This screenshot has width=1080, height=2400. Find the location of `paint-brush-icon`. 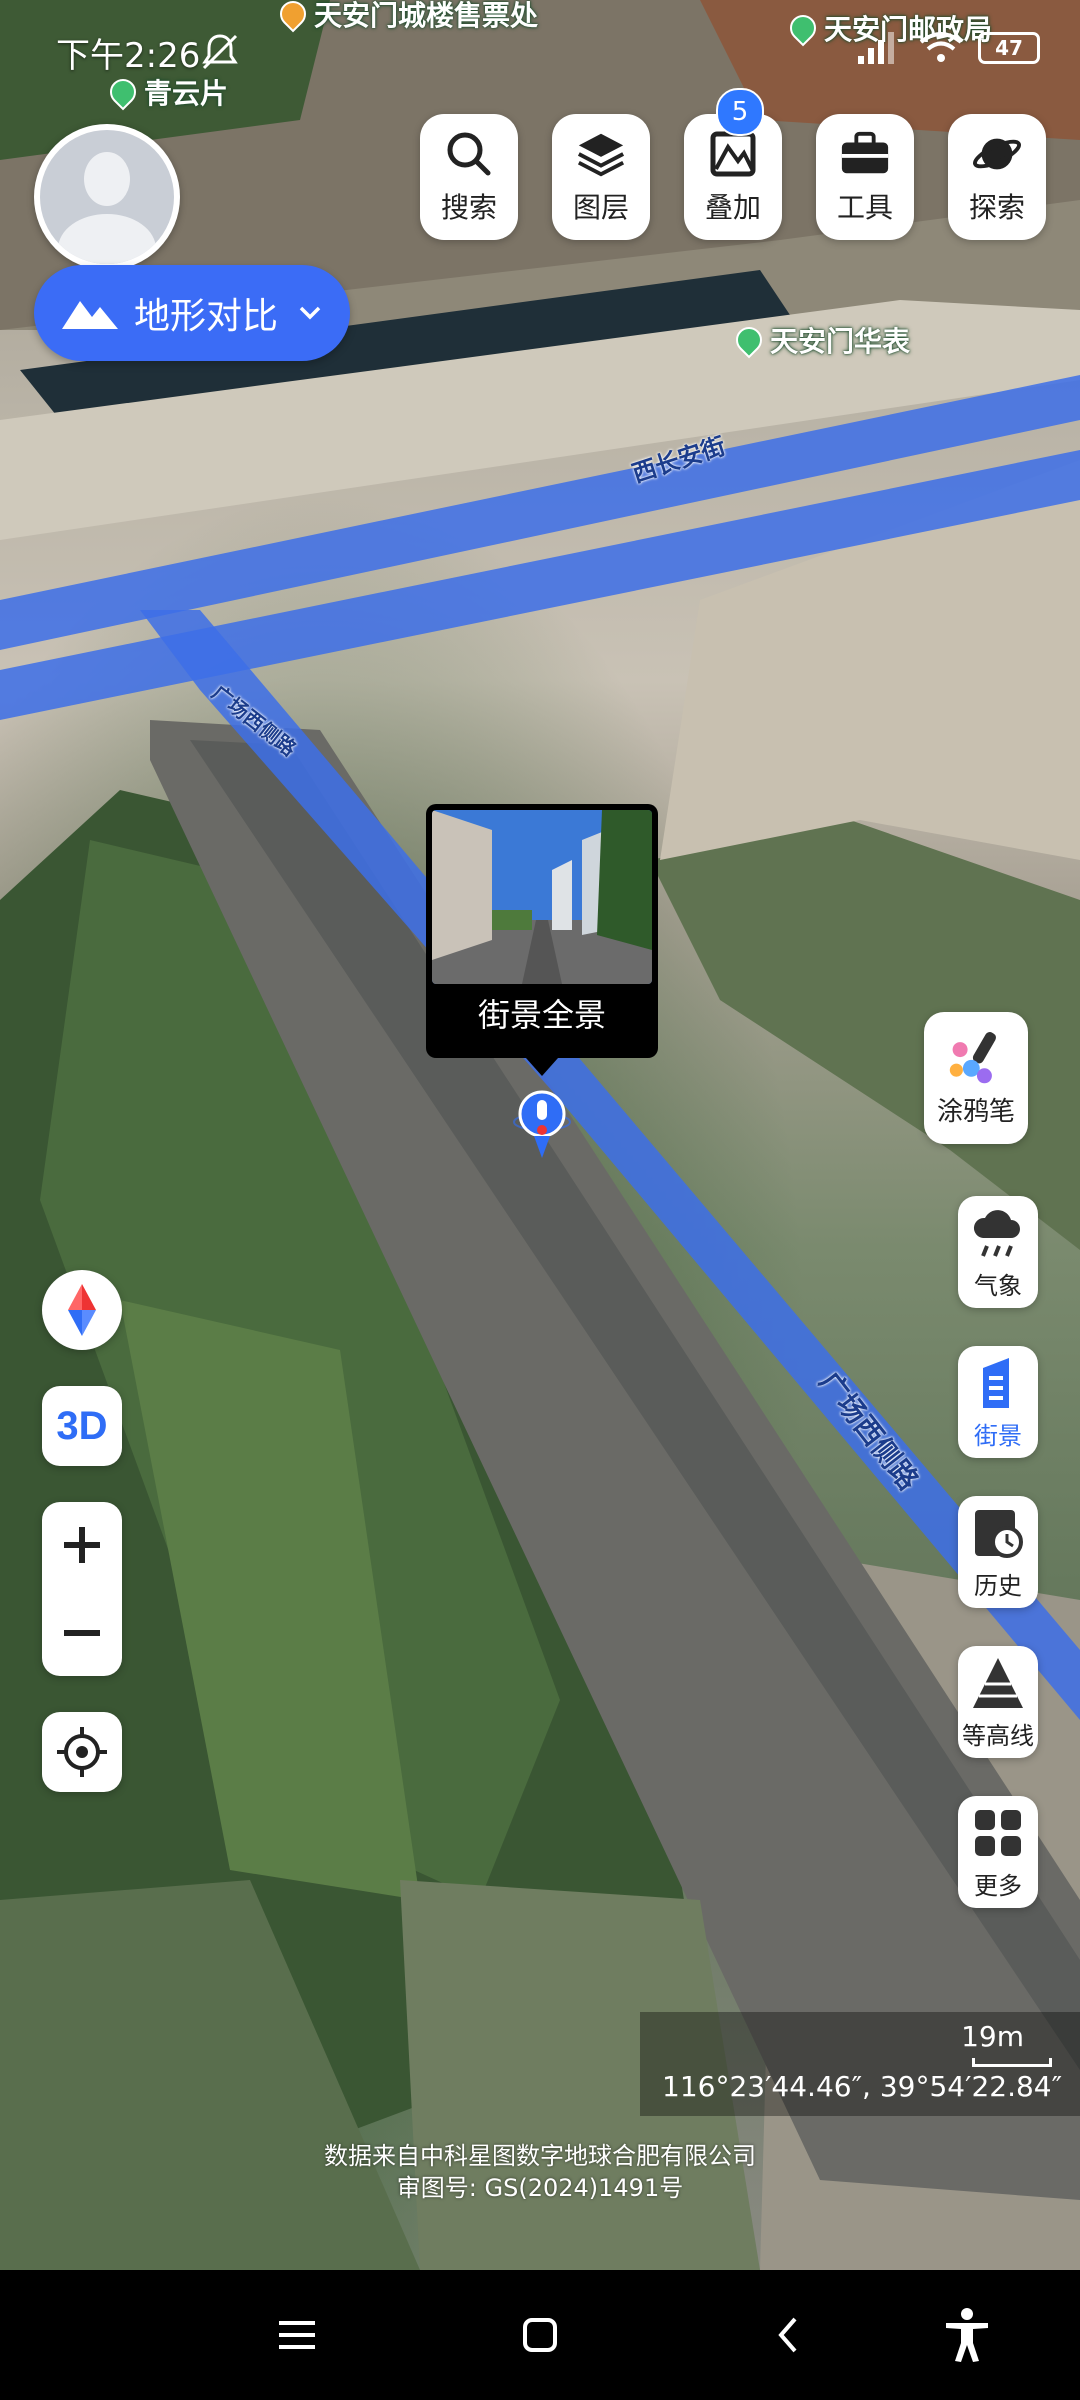

paint-brush-icon is located at coordinates (976, 1058).